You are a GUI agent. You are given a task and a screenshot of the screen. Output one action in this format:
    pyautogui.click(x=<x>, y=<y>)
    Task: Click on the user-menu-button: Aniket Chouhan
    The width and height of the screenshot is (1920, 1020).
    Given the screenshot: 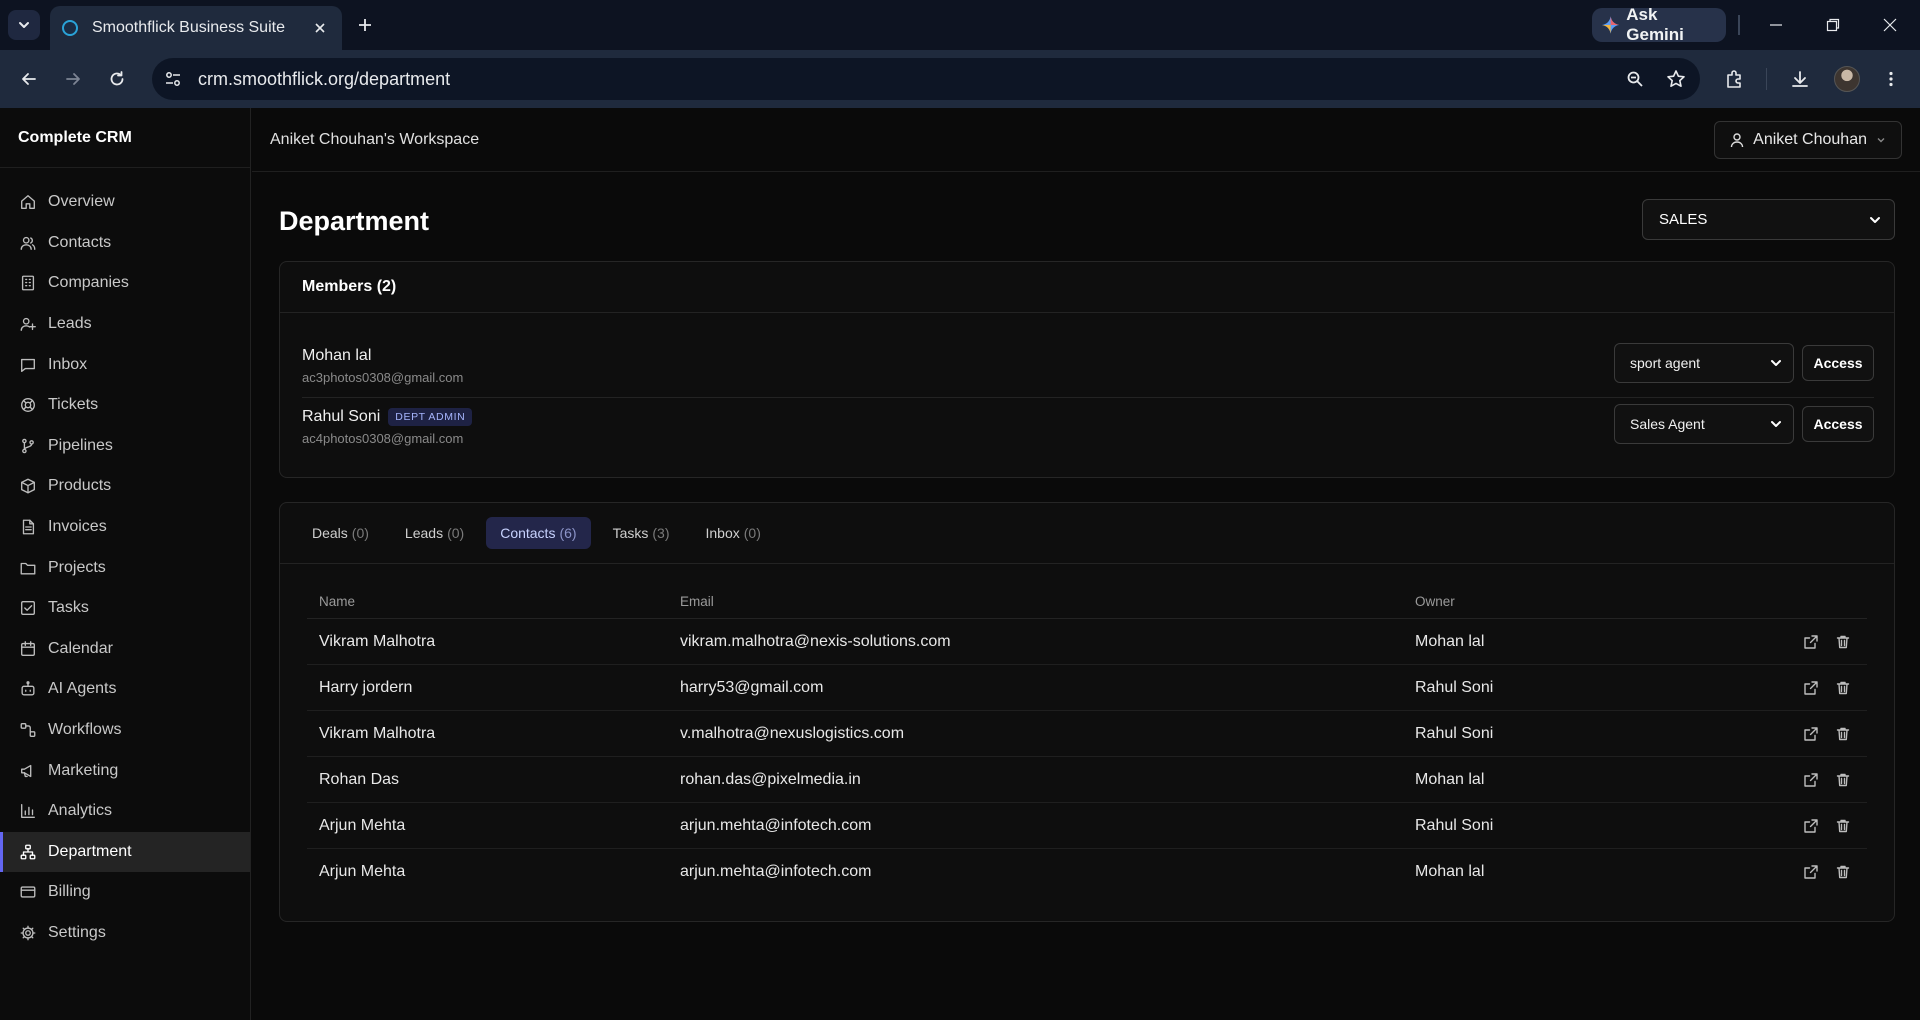 What is the action you would take?
    pyautogui.click(x=1808, y=140)
    